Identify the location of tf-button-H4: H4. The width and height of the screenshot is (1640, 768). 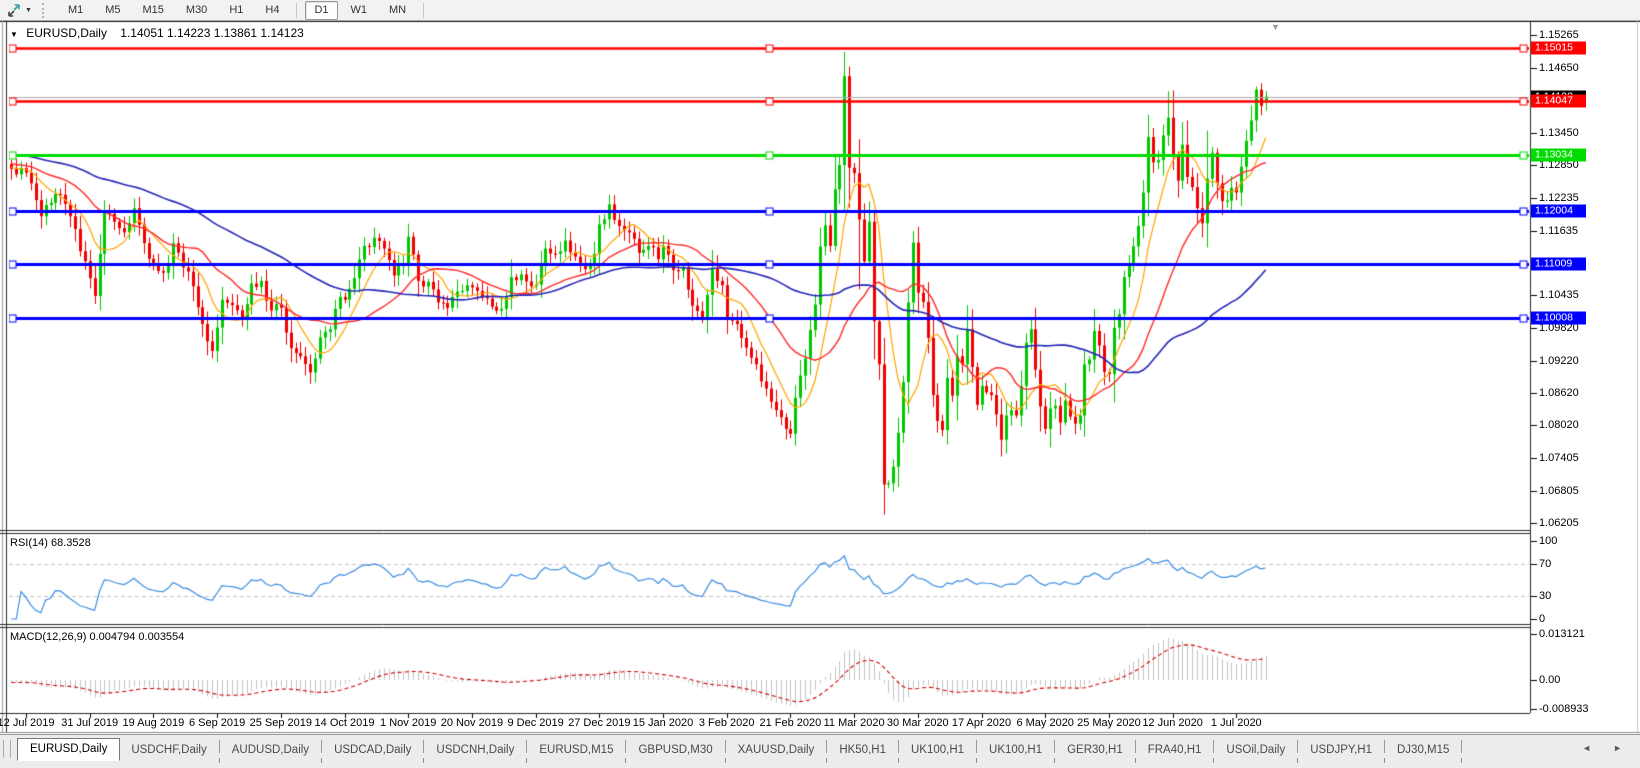
(272, 10).